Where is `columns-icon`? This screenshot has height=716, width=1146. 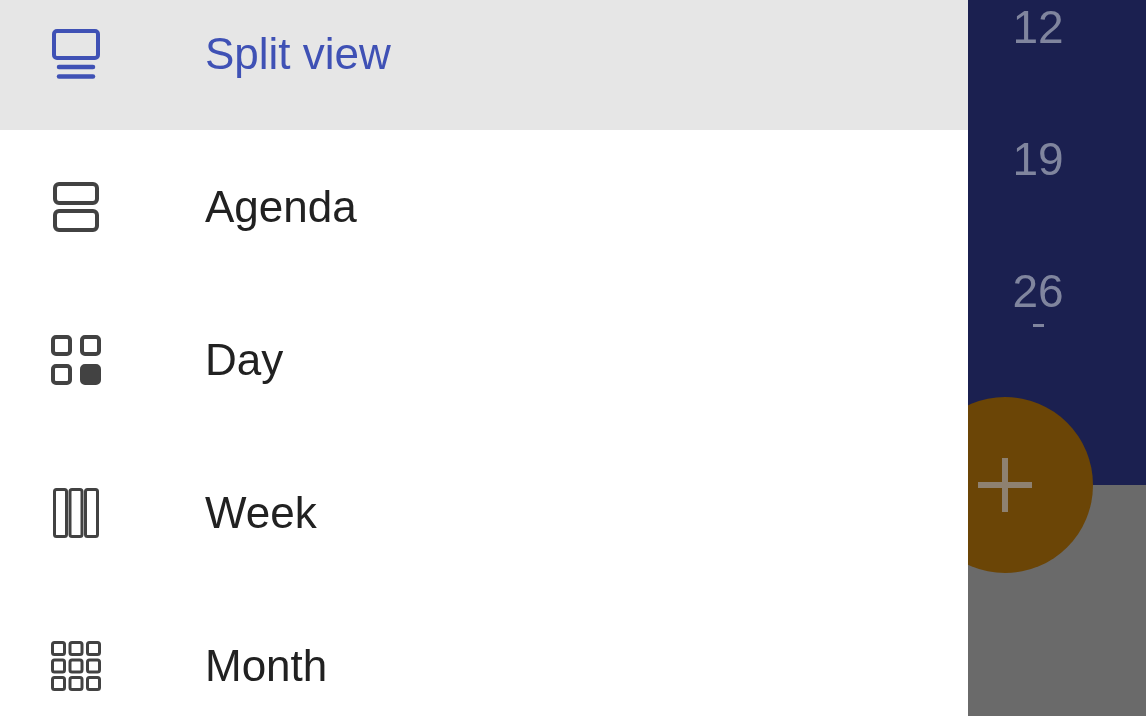
columns-icon is located at coordinates (76, 512).